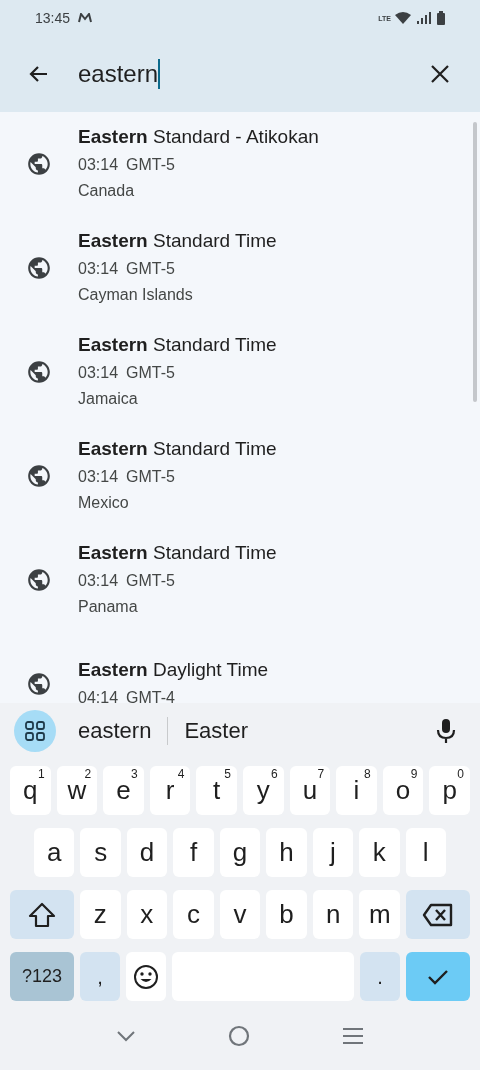 Image resolution: width=480 pixels, height=1070 pixels. I want to click on emoji-icon, so click(146, 976).